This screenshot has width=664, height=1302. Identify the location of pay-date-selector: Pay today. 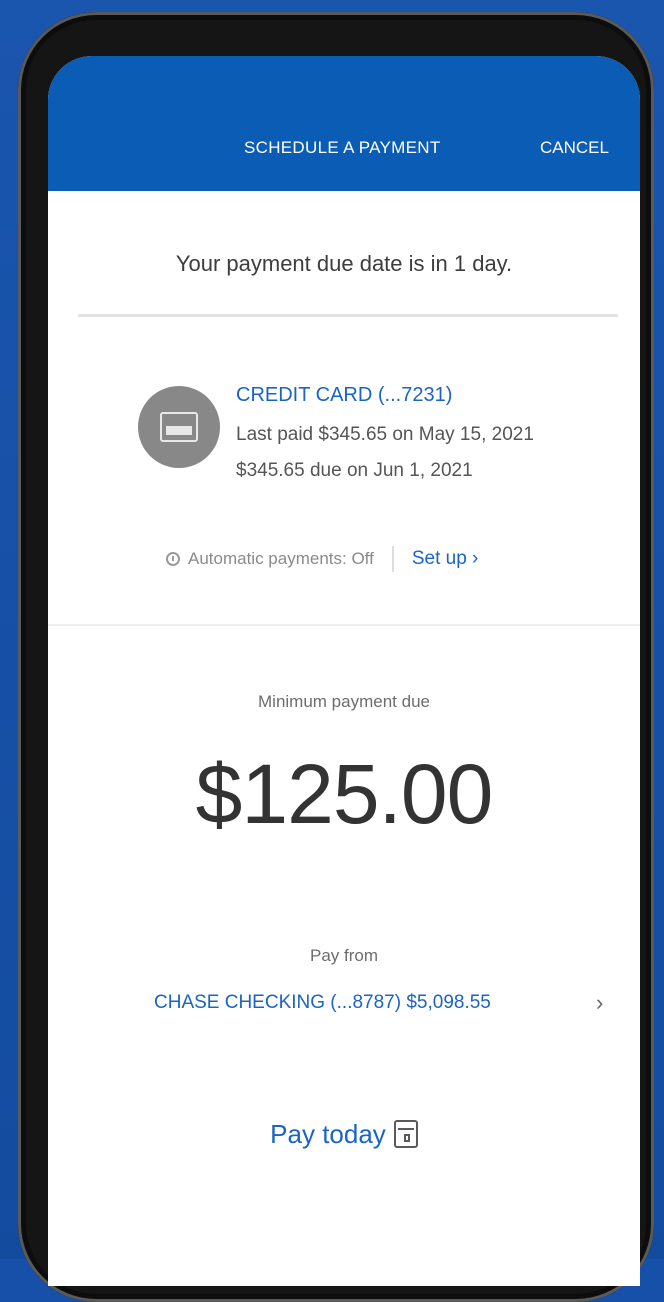
(344, 1134).